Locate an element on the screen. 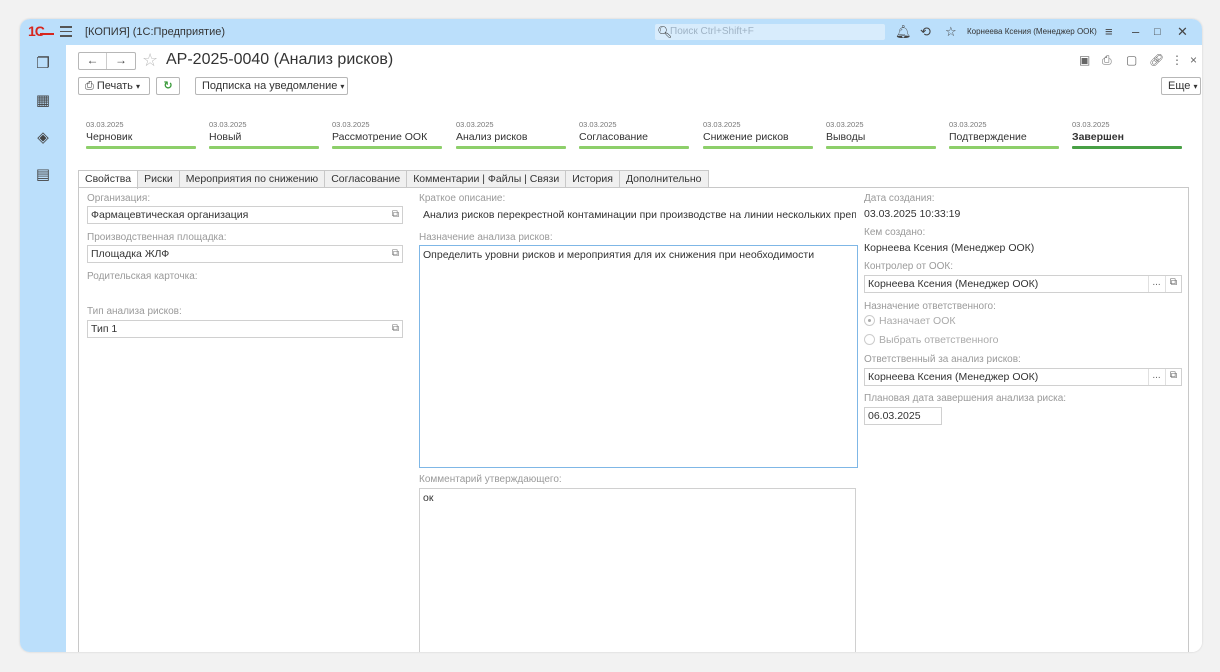  history-icon: ⟲ is located at coordinates (925, 32).